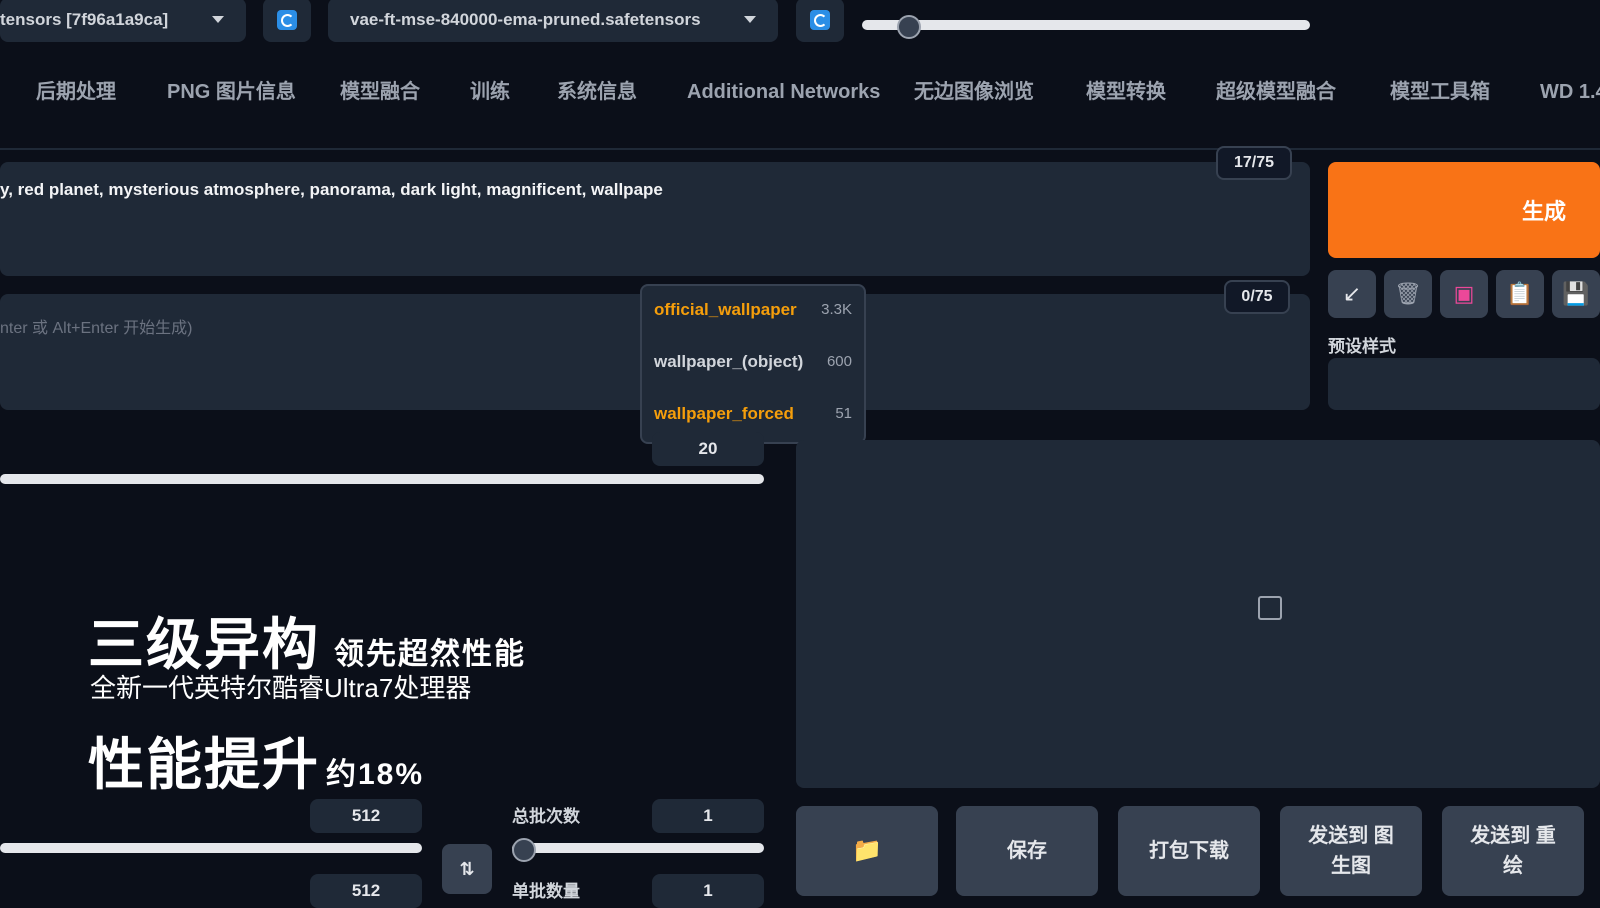 The height and width of the screenshot is (908, 1600). Describe the element at coordinates (366, 891) in the screenshot. I see `height-input: 512` at that location.